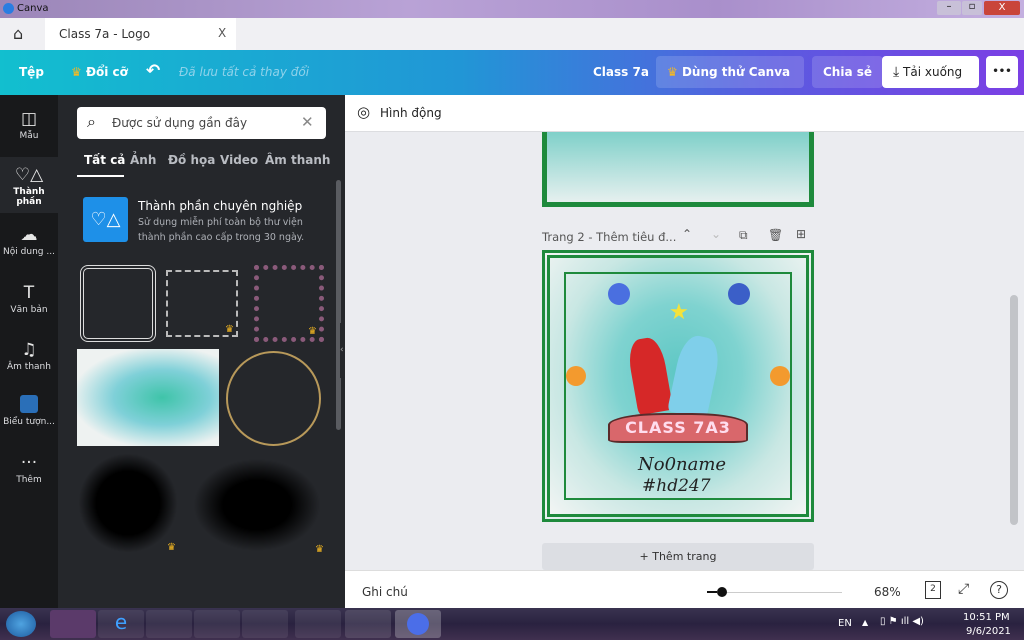 This screenshot has height=640, width=1024. What do you see at coordinates (289, 303) in the screenshot?
I see `element-flower-frame: ♛` at bounding box center [289, 303].